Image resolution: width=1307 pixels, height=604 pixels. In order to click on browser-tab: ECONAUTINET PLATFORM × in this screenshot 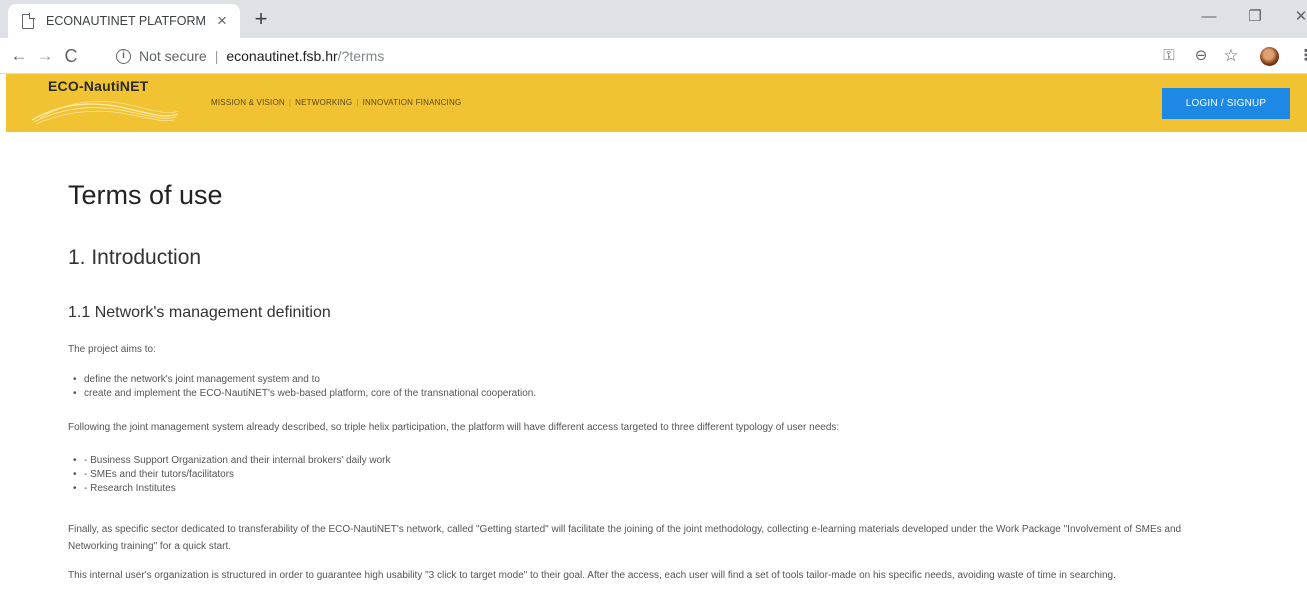, I will do `click(124, 21)`.